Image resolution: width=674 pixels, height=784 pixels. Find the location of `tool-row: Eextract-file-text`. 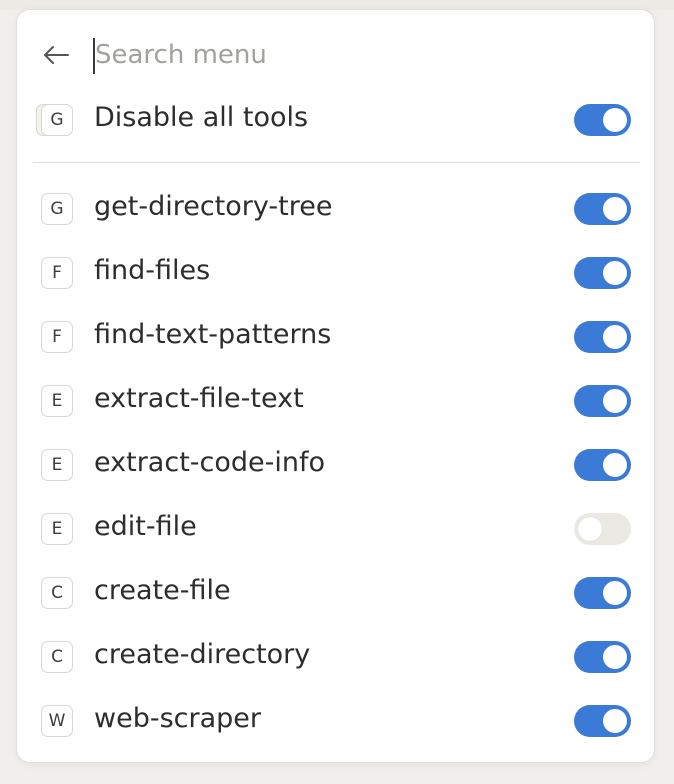

tool-row: Eextract-file-text is located at coordinates (335, 403).